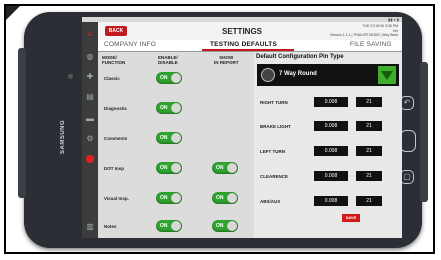 The image size is (441, 260). What do you see at coordinates (90, 57) in the screenshot?
I see `gauge-icon: ◍` at bounding box center [90, 57].